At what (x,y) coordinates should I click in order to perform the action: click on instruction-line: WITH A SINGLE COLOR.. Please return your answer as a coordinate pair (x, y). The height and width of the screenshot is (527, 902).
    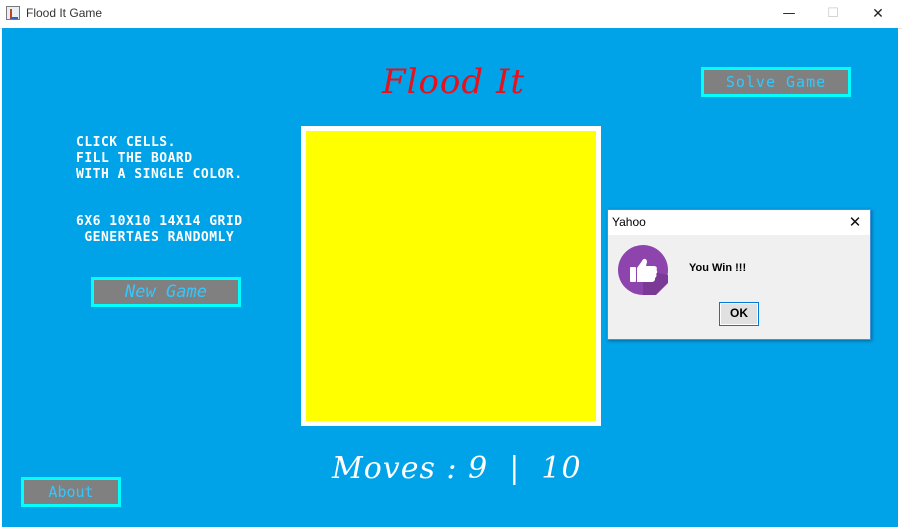
    Looking at the image, I should click on (159, 174).